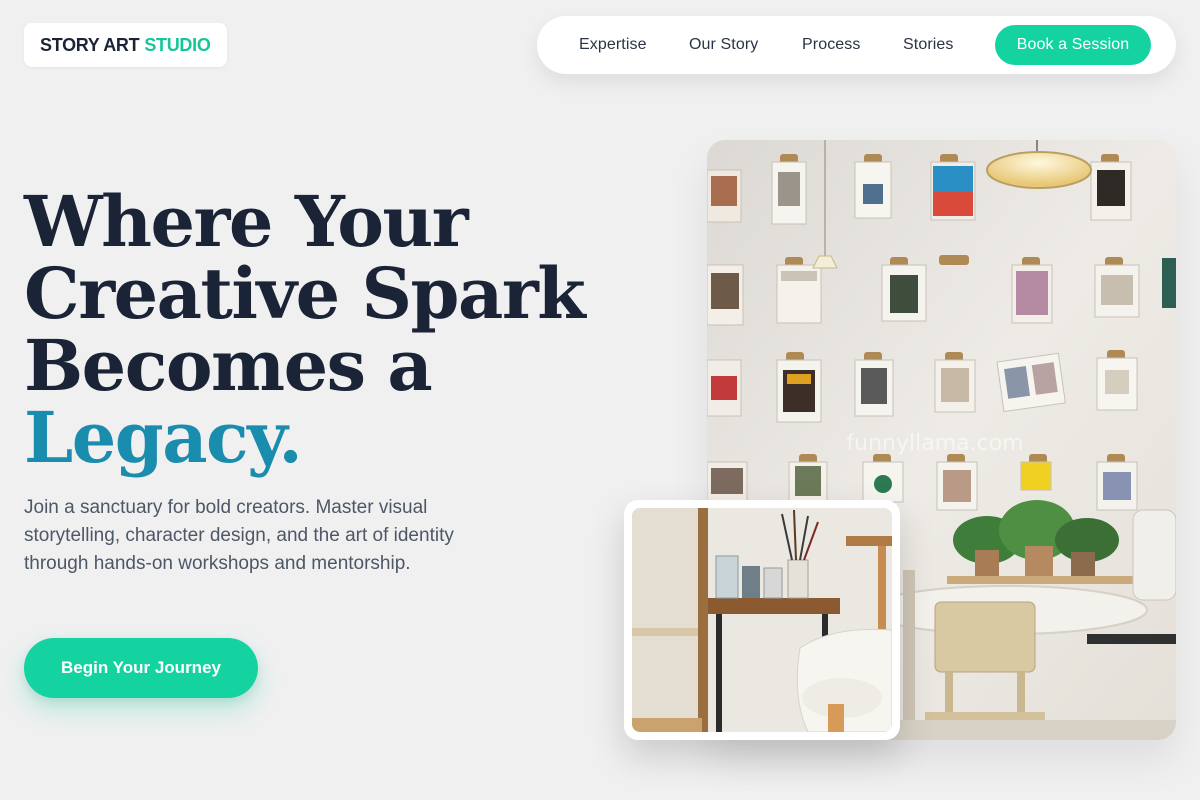 This screenshot has width=1200, height=800. Describe the element at coordinates (831, 45) in the screenshot. I see `nav-link-process: Process` at that location.